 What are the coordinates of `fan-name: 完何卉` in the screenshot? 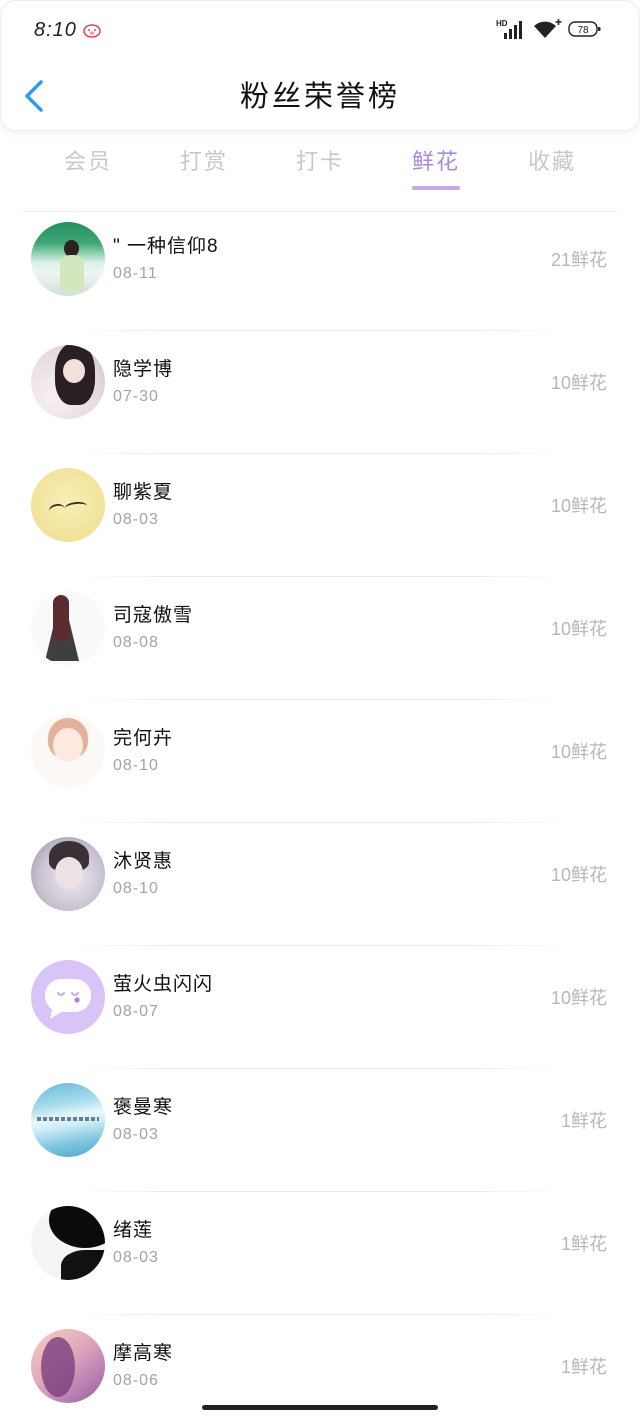 It's located at (143, 738).